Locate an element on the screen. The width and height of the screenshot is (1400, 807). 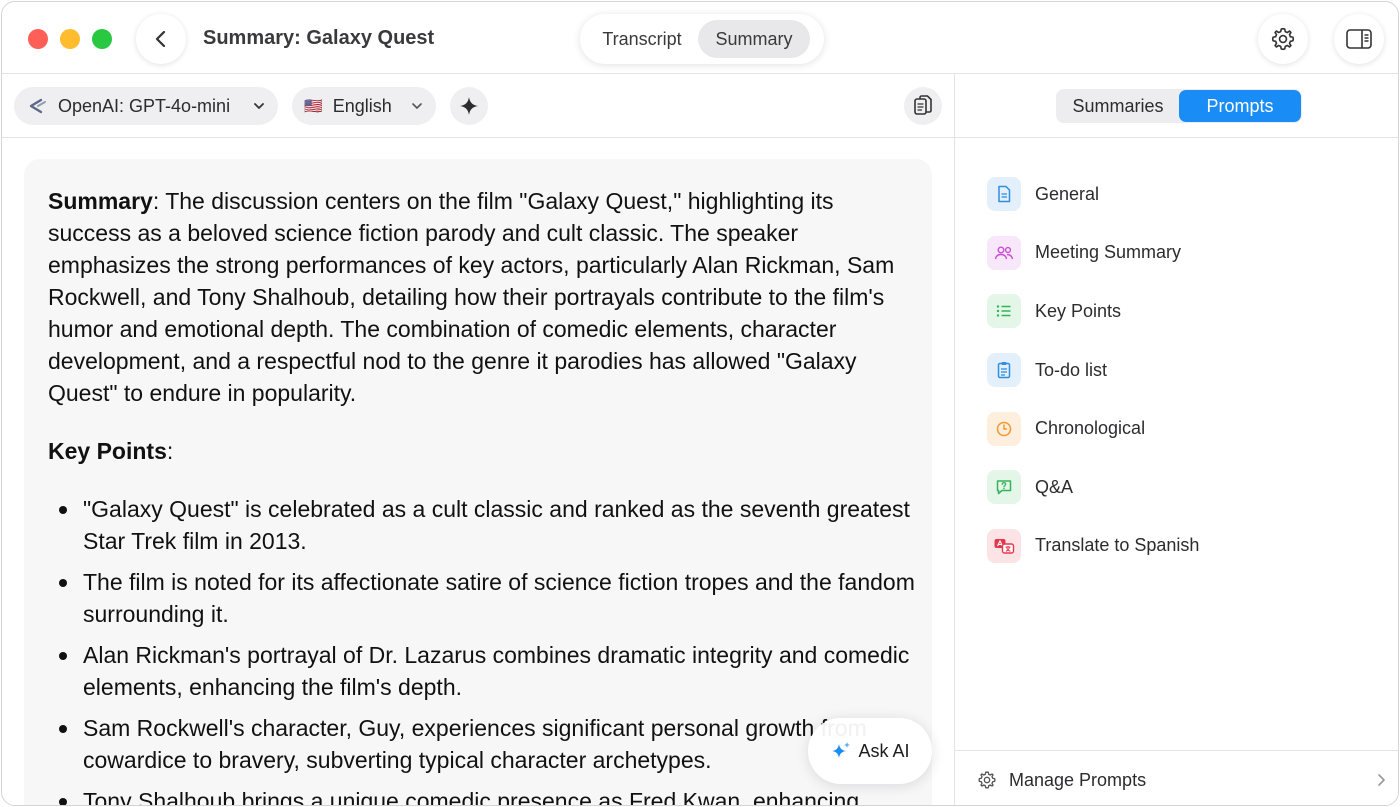
prompt-item-key-points: Key Points is located at coordinates (1093, 311).